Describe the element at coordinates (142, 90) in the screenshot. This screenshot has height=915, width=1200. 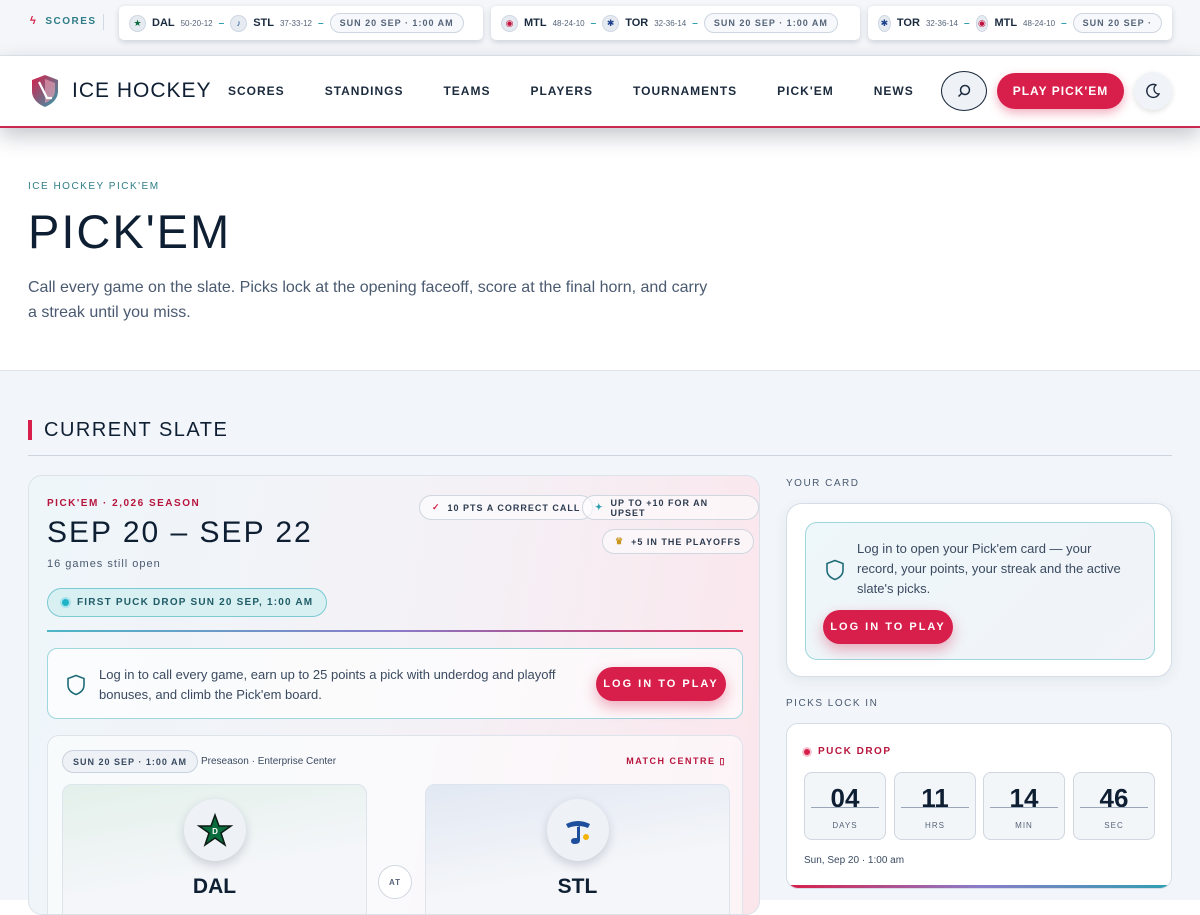
I see `brand-name: ICE HOCKEY` at that location.